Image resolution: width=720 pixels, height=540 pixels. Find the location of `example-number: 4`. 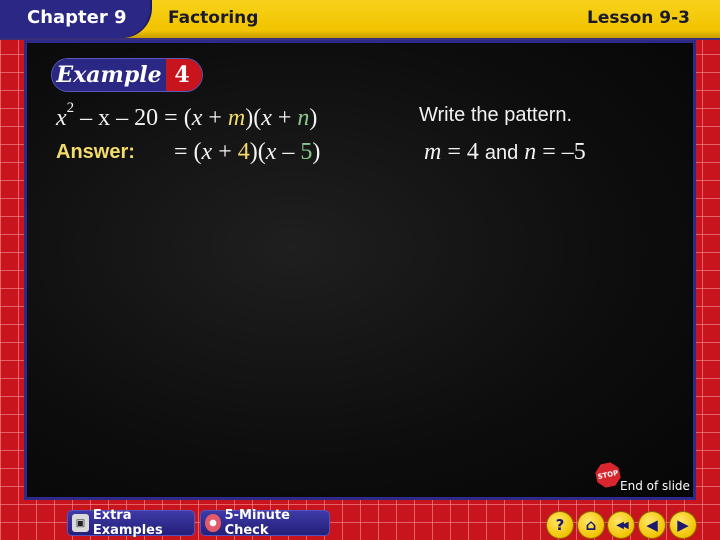

example-number: 4 is located at coordinates (184, 75).